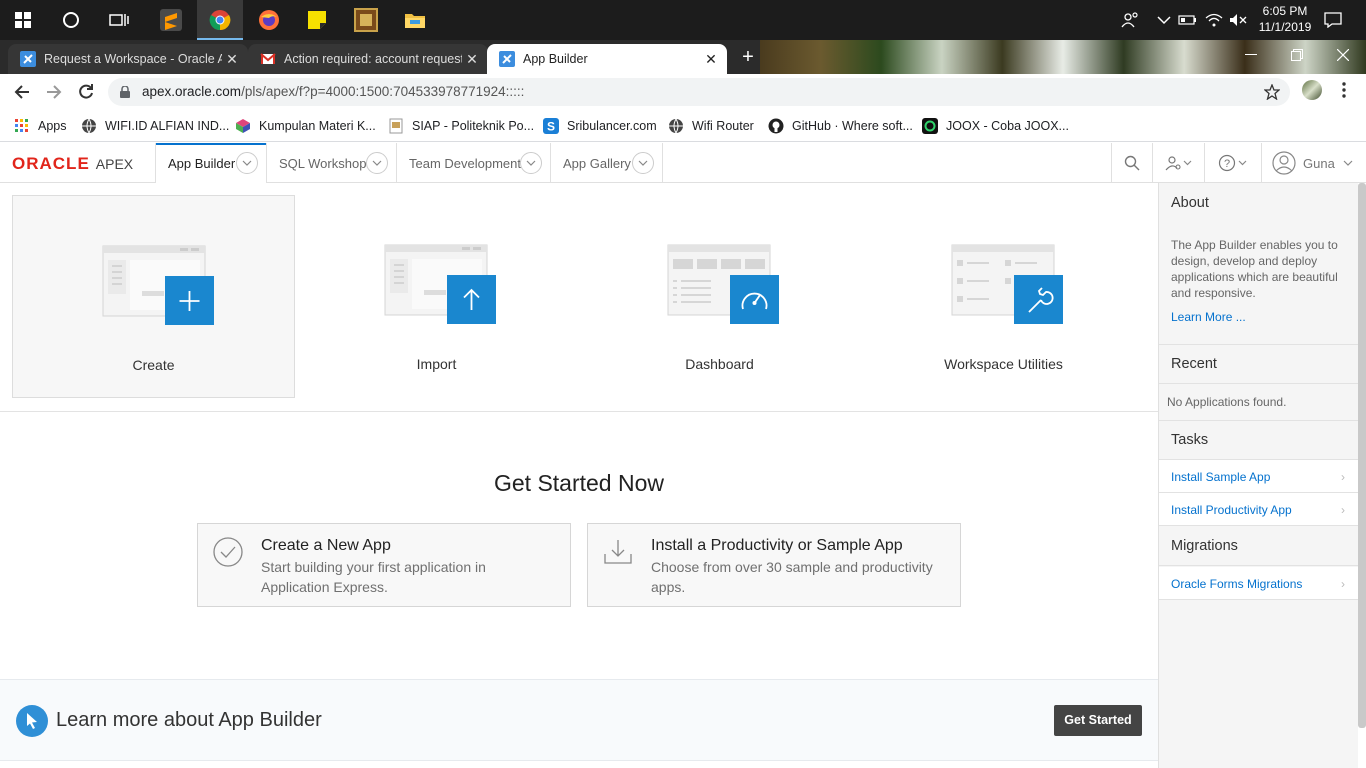  What do you see at coordinates (723, 126) in the screenshot?
I see `bookmark-label: Wifi Router` at bounding box center [723, 126].